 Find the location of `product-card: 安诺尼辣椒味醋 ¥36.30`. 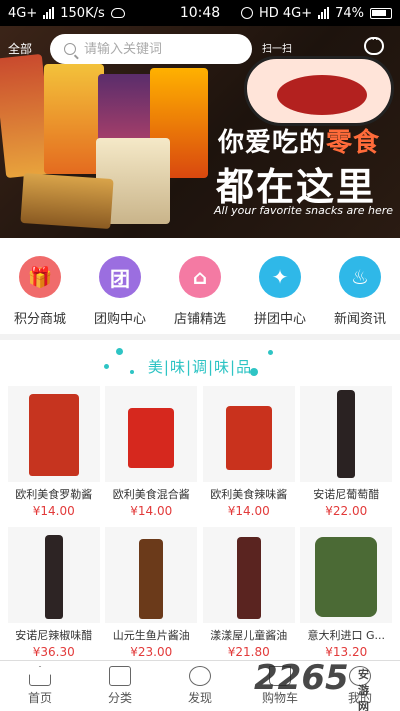

product-card: 安诺尼辣椒味醋 ¥36.30 is located at coordinates (54, 595).